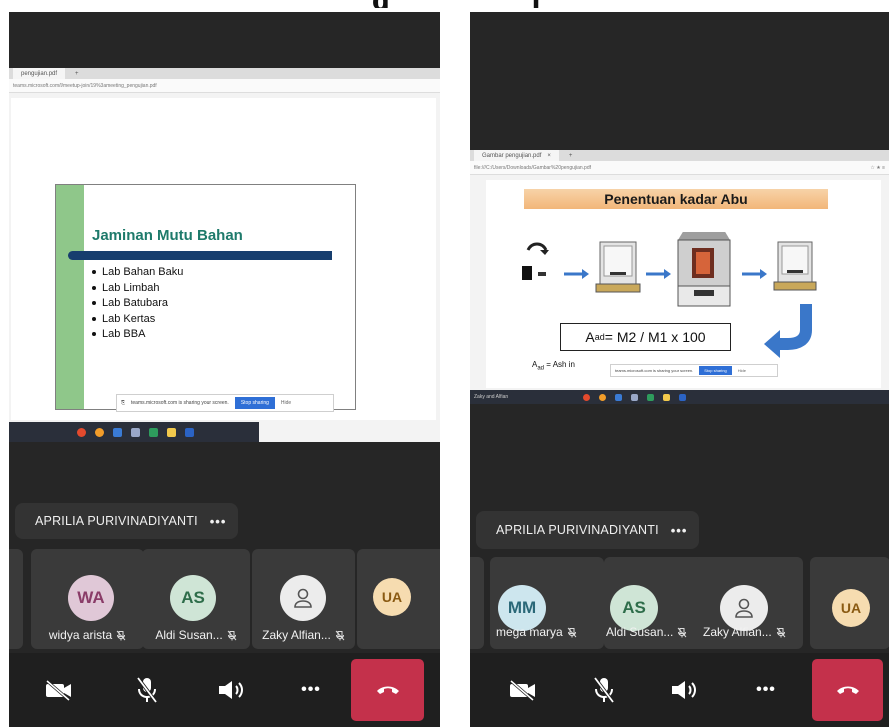 The image size is (890, 727). I want to click on curved-arrow-icon, so click(788, 331).